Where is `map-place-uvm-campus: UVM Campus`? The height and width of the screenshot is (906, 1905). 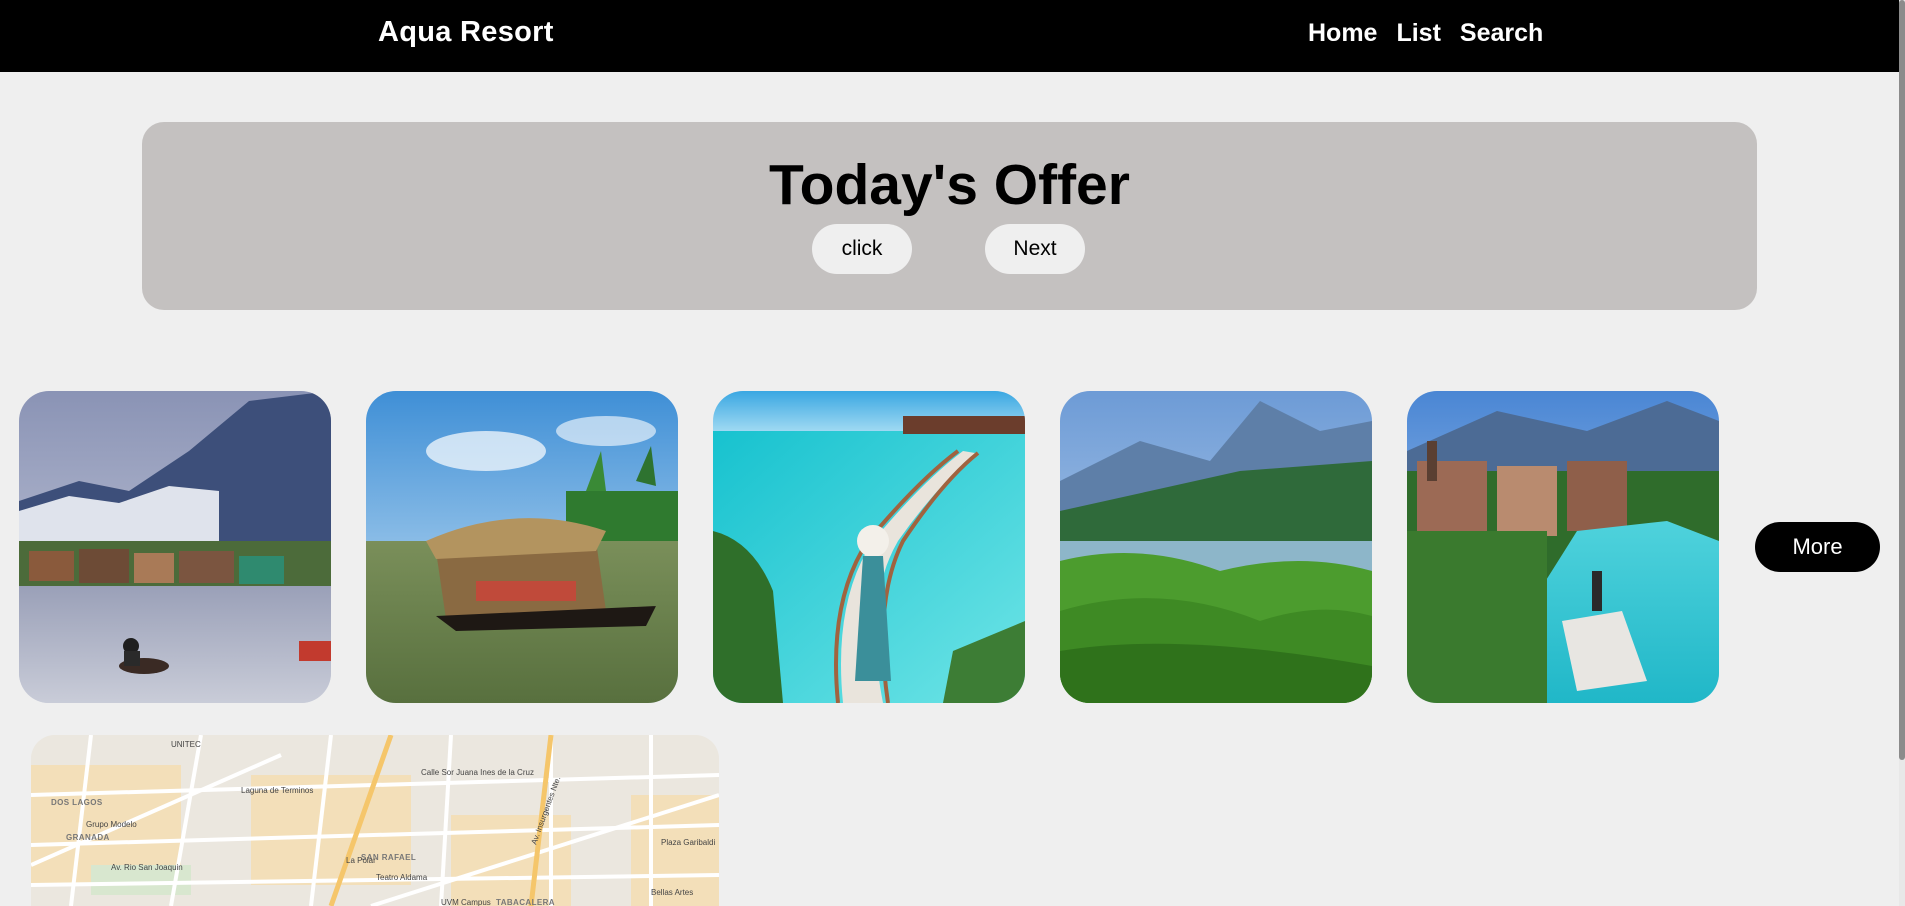 map-place-uvm-campus: UVM Campus is located at coordinates (466, 902).